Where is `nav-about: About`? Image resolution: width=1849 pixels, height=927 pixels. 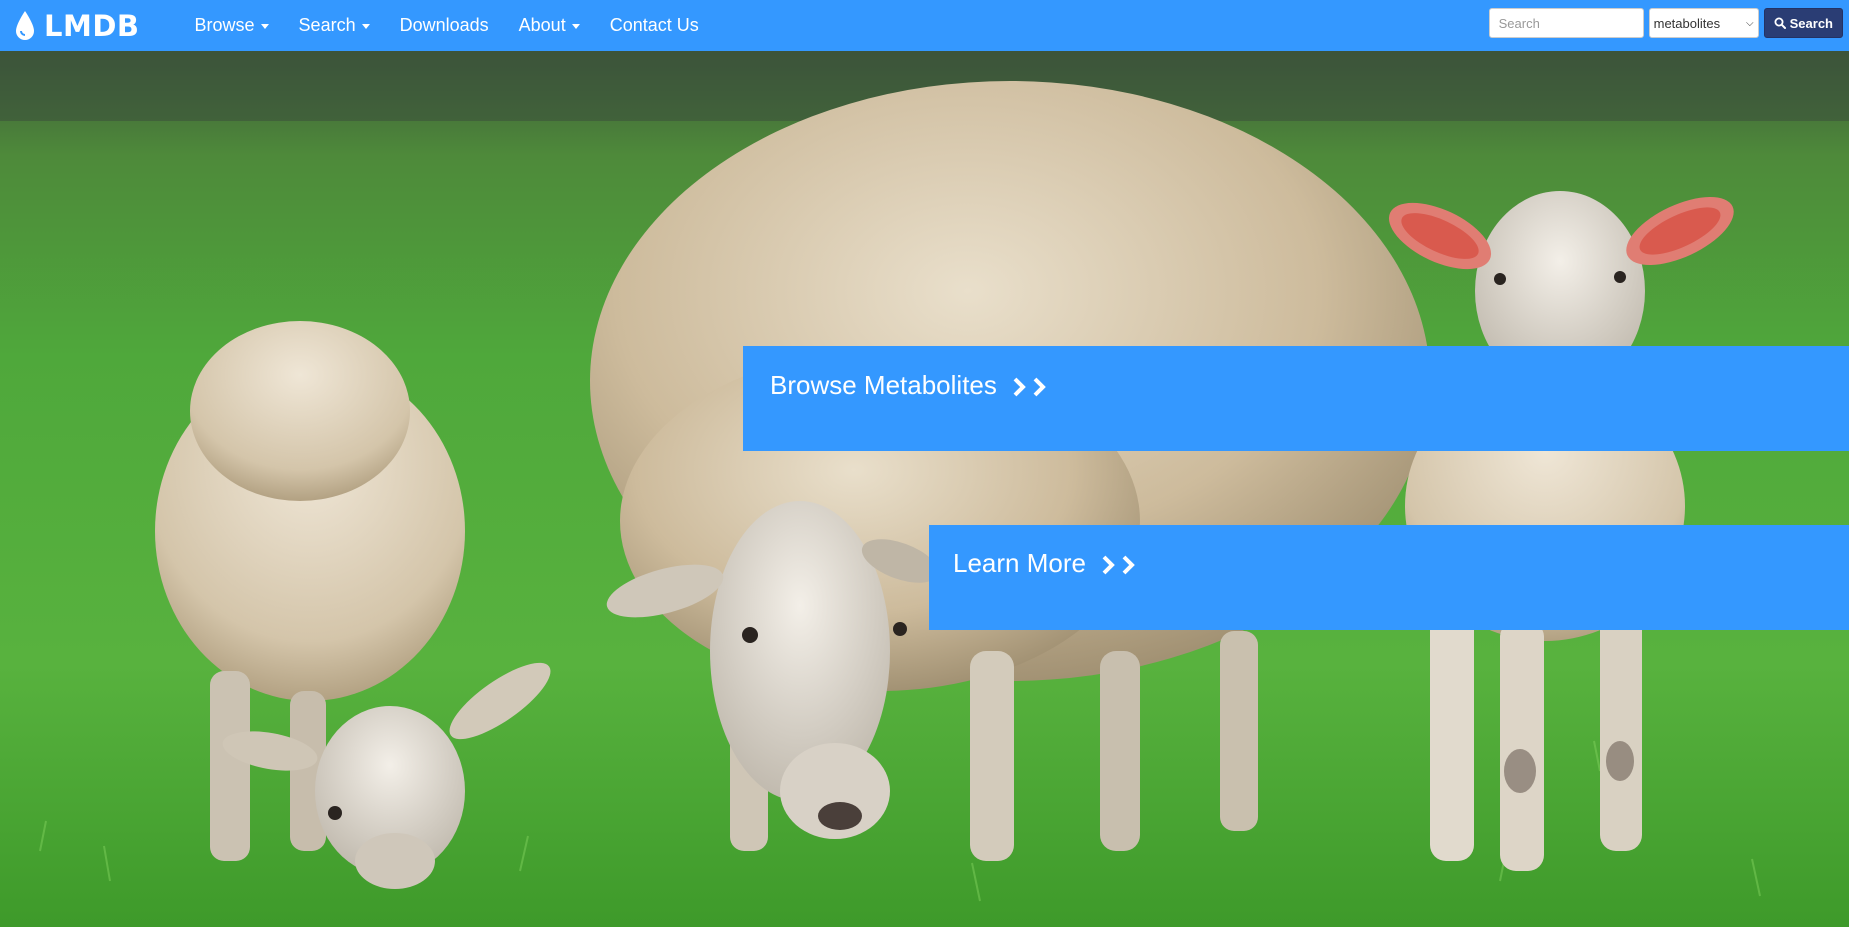 nav-about: About is located at coordinates (549, 25).